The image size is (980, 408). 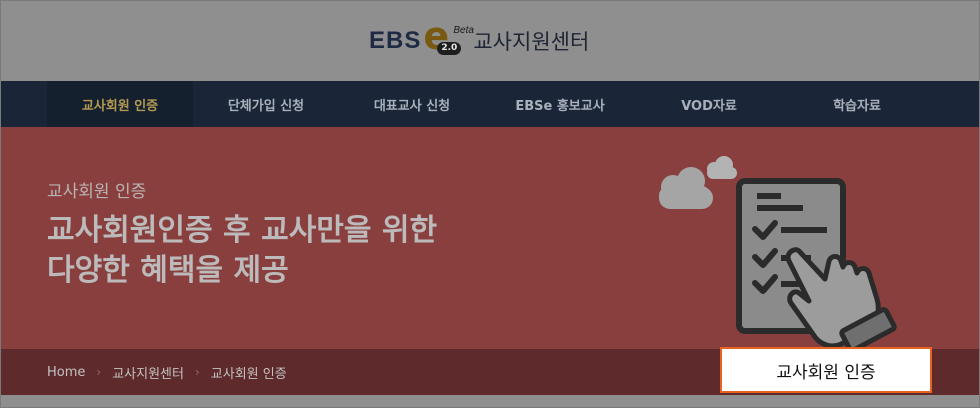 I want to click on cloud-small-icon, so click(x=722, y=167).